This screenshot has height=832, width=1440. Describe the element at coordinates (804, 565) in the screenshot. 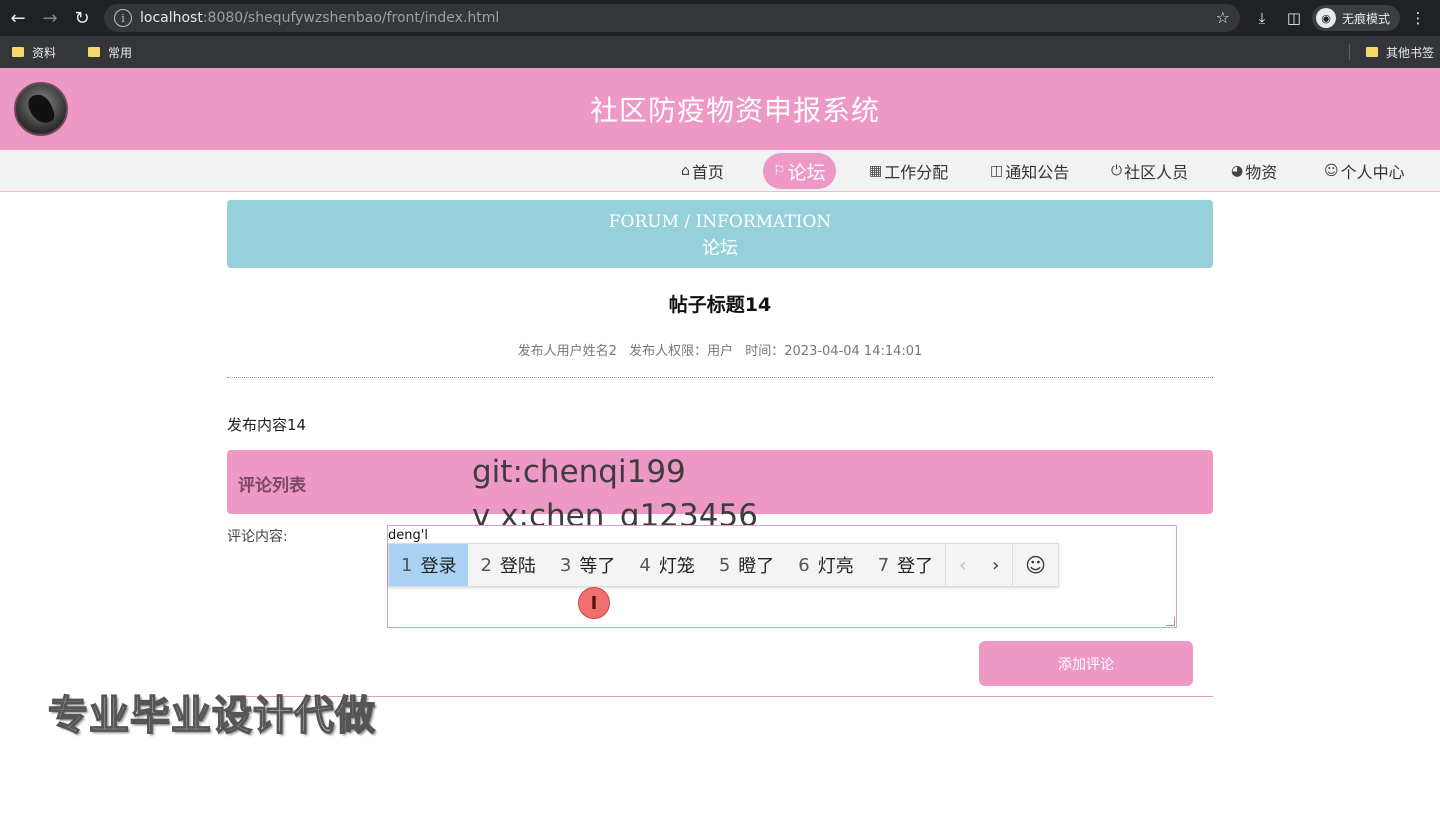

I see `candidate-number: 6` at that location.